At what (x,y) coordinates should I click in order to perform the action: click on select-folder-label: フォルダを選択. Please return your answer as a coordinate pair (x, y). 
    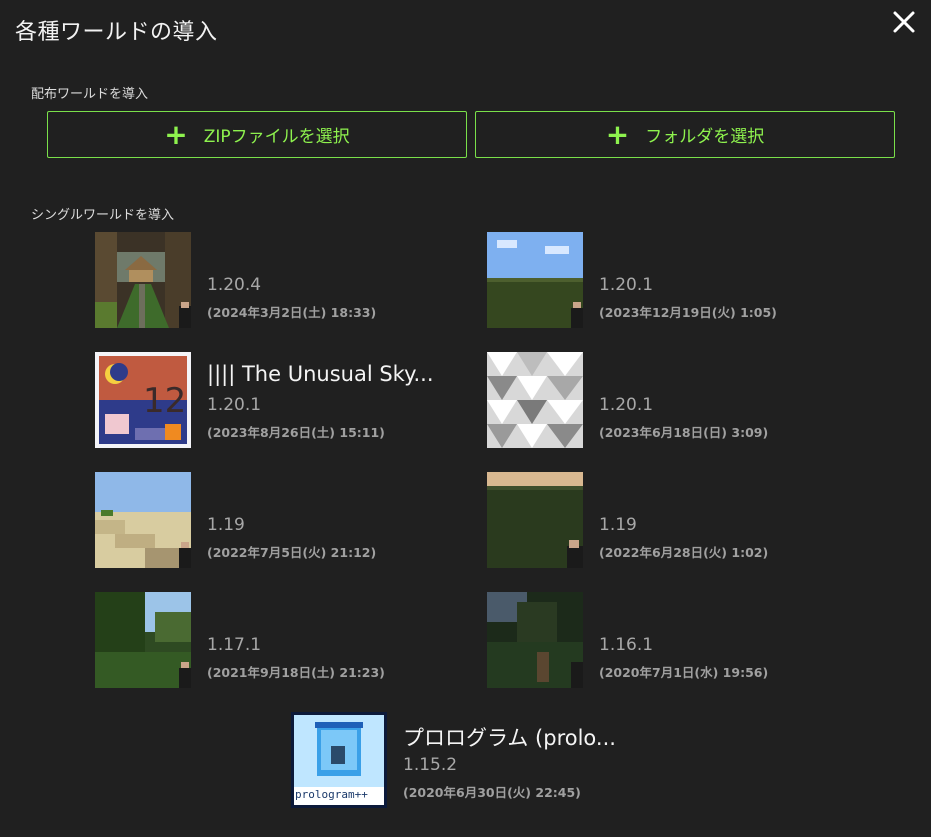
    Looking at the image, I should click on (705, 137).